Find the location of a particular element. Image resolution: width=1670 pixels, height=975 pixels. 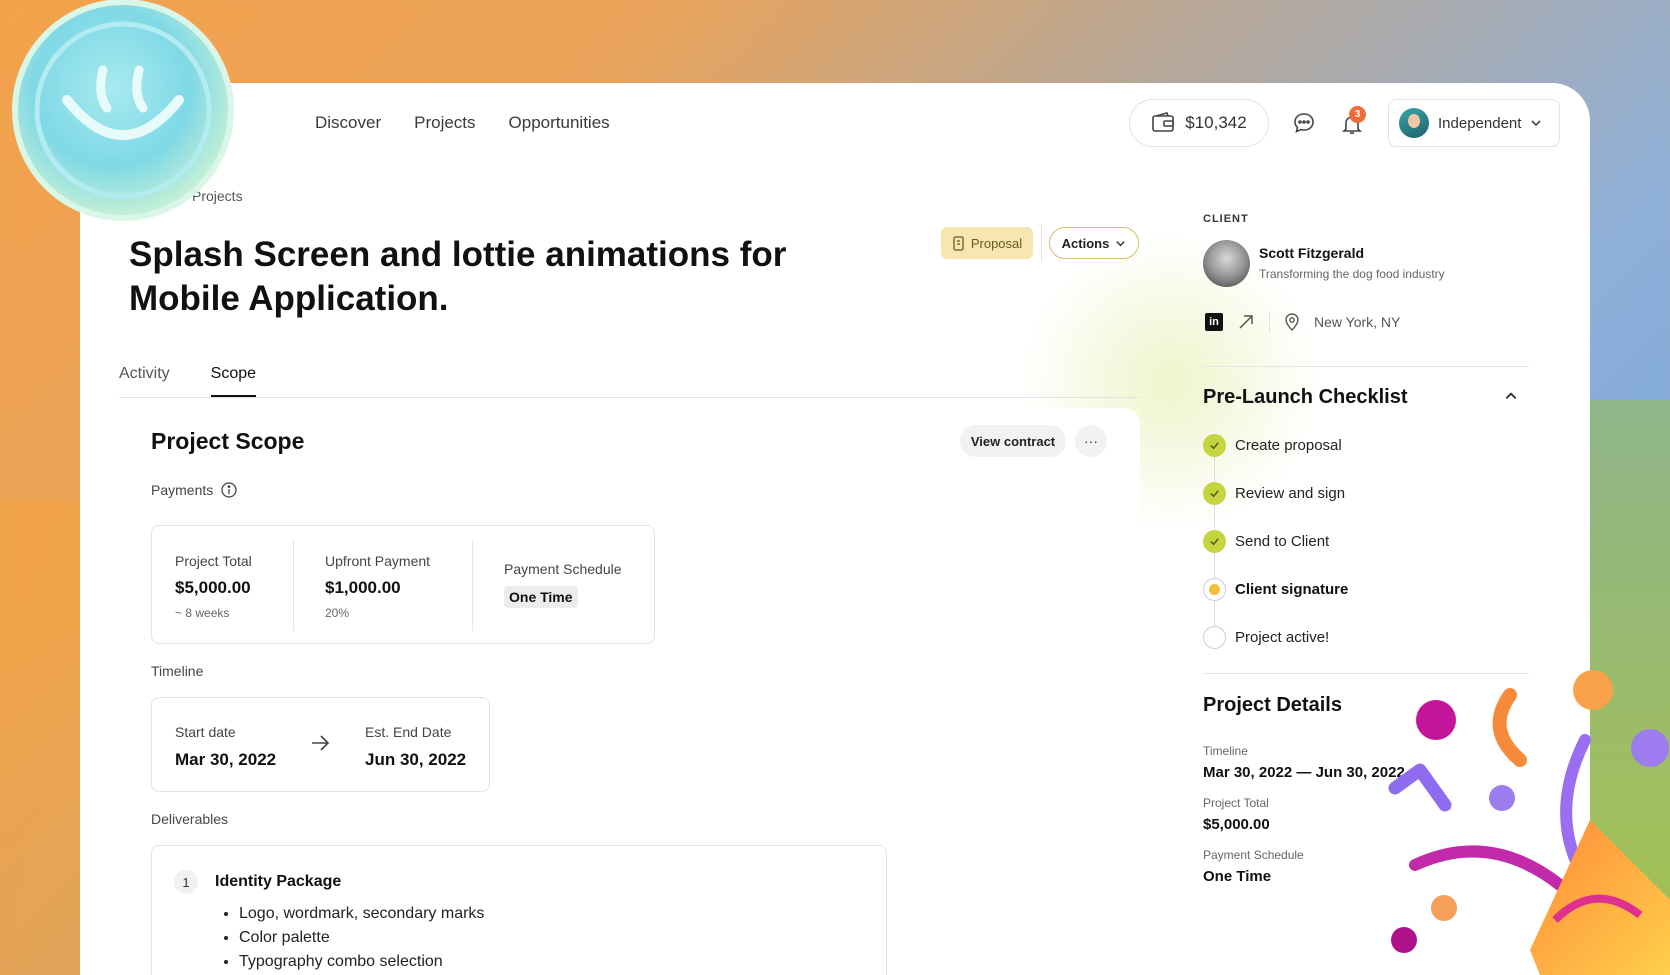

project-details-title: Project Details is located at coordinates (1272, 705).